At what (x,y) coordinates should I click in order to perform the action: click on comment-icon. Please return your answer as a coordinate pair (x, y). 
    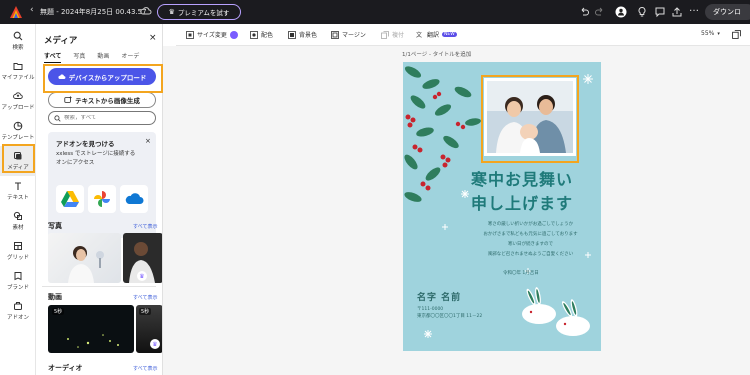
    Looking at the image, I should click on (660, 12).